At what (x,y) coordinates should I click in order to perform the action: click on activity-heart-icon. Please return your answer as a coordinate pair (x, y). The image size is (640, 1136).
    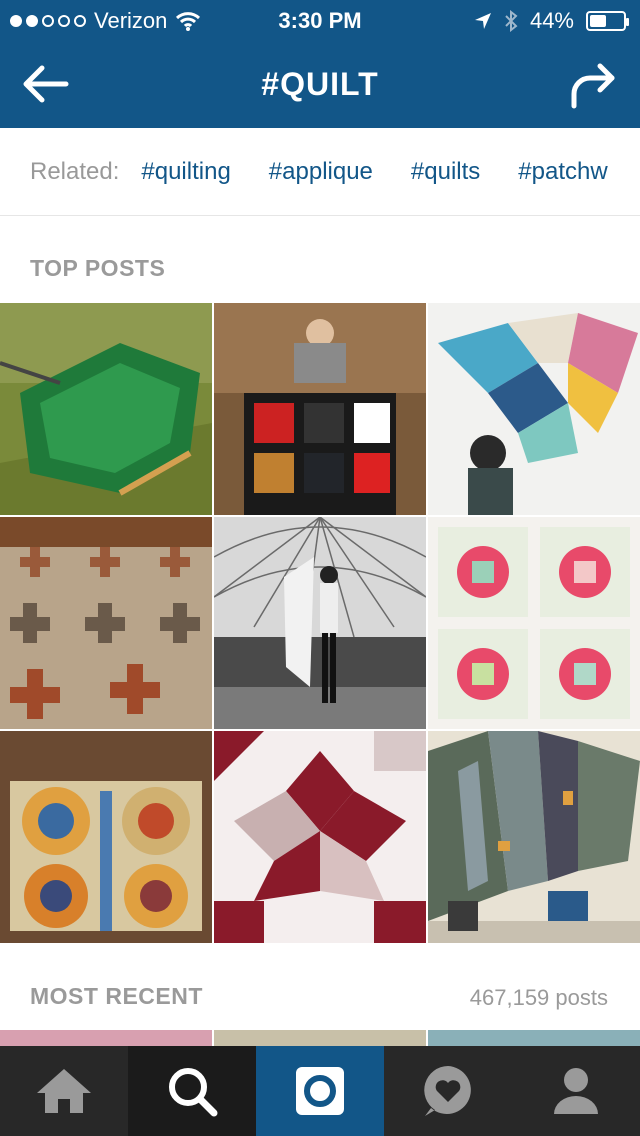
    Looking at the image, I should click on (447, 1091).